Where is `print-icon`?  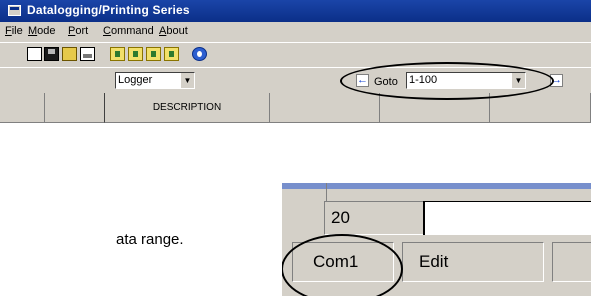
print-icon is located at coordinates (87, 54).